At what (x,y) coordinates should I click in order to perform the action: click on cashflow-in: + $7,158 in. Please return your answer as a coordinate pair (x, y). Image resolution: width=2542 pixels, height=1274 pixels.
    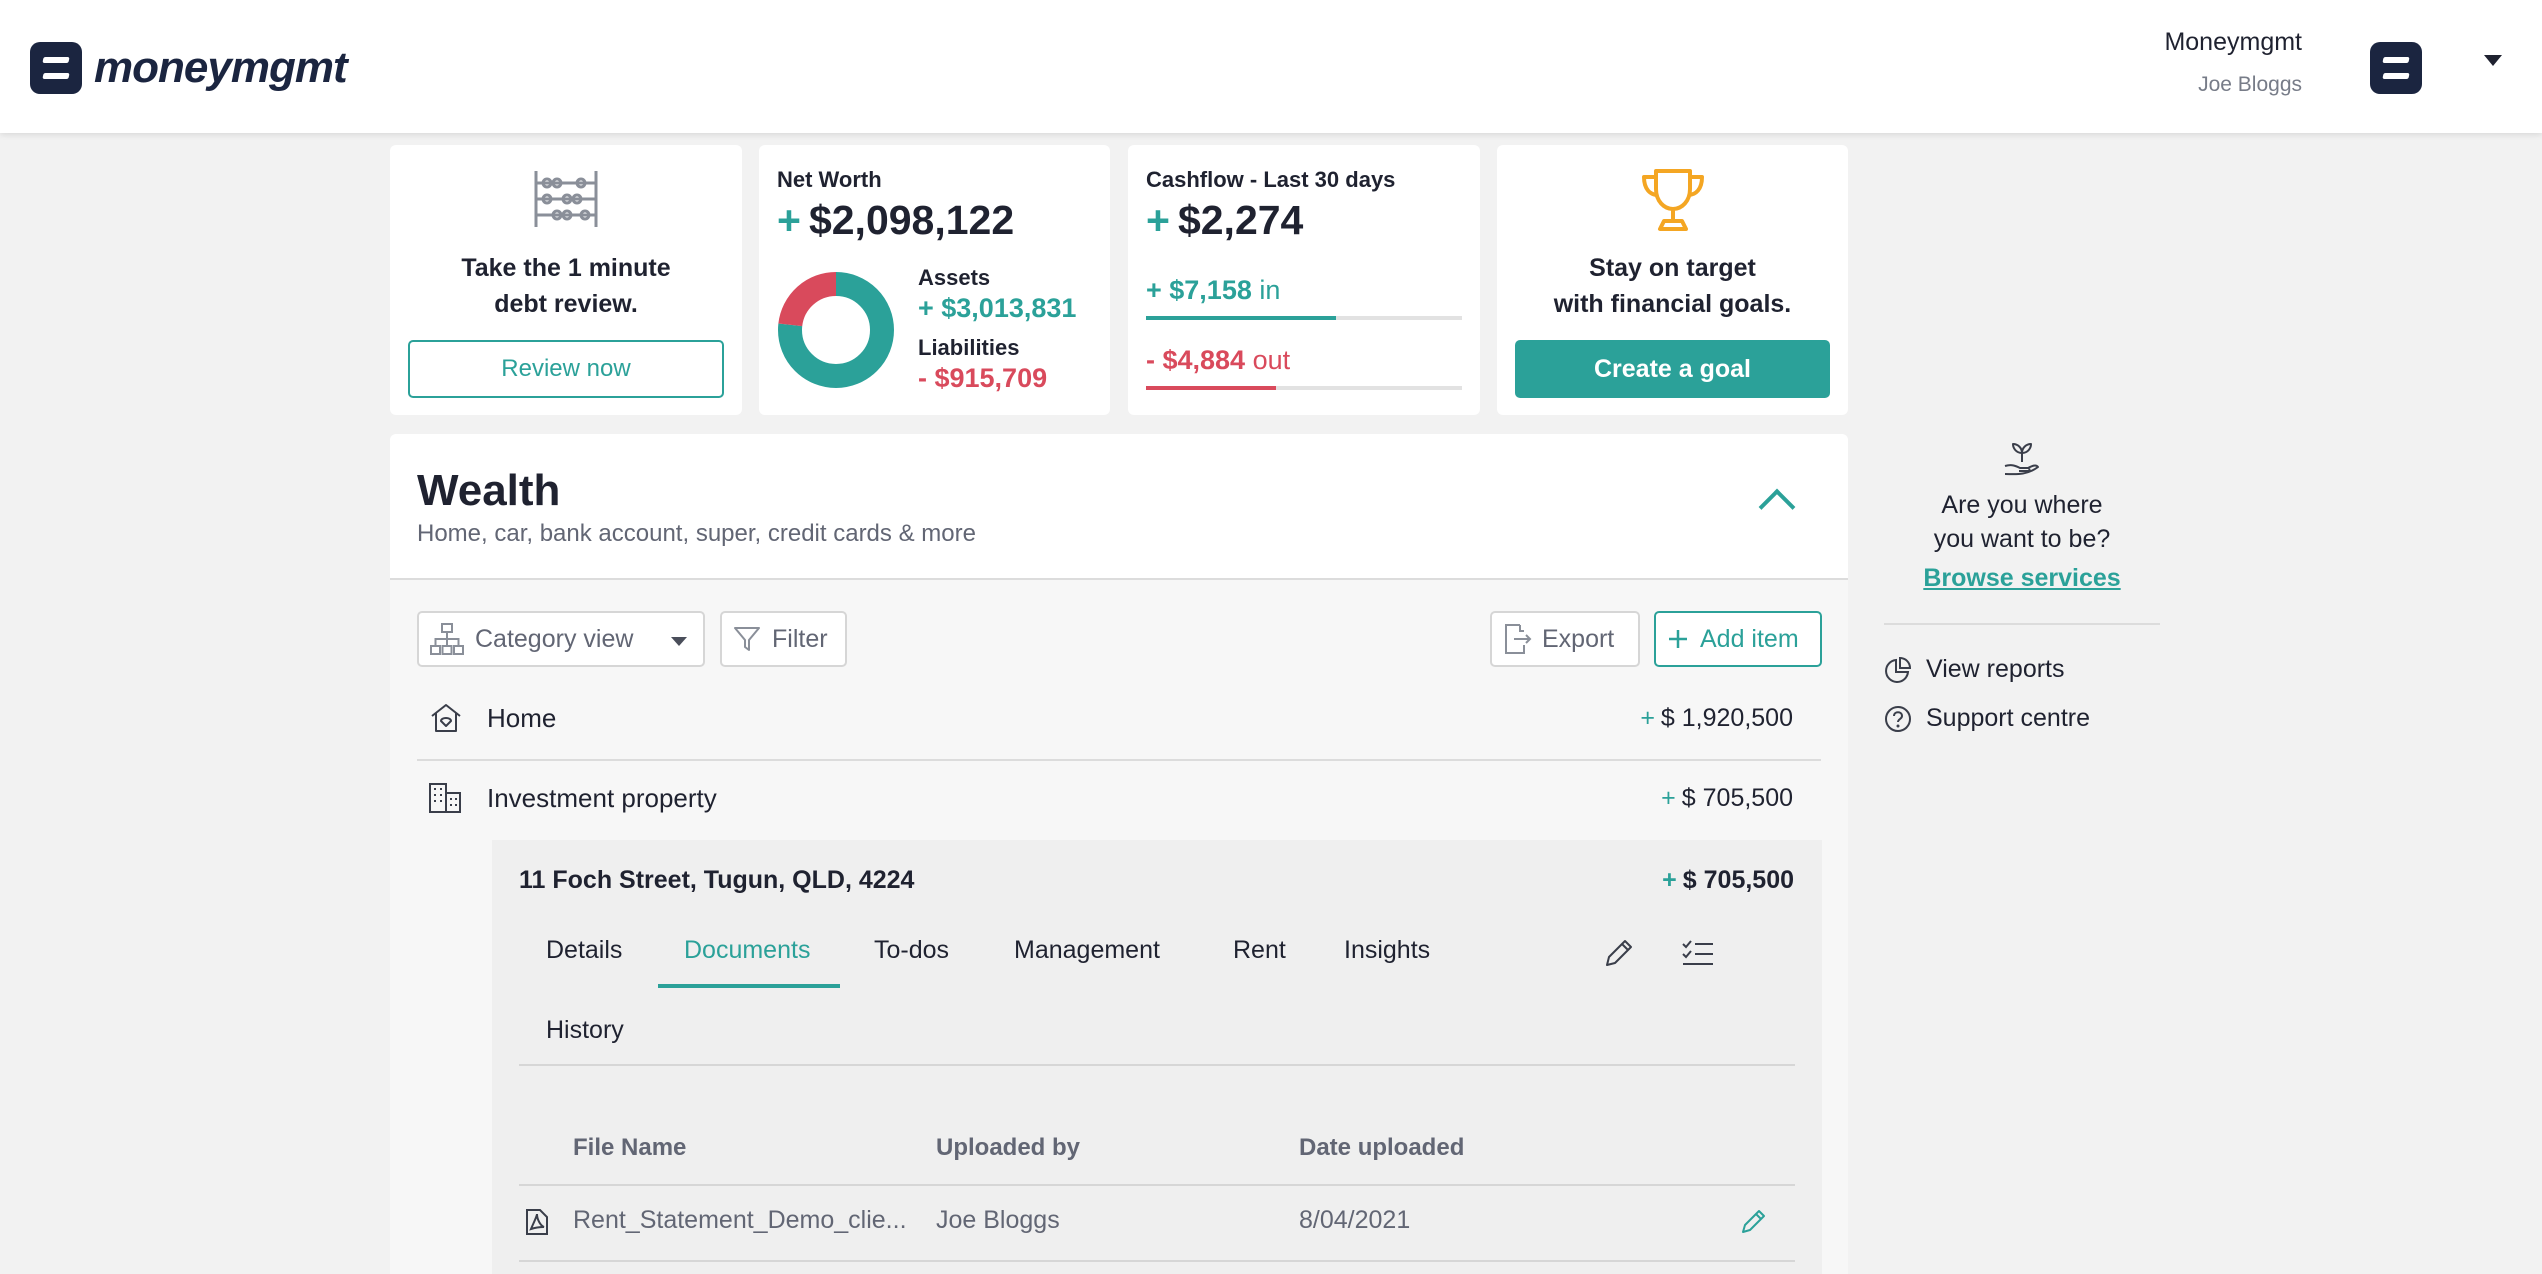
    Looking at the image, I should click on (1213, 290).